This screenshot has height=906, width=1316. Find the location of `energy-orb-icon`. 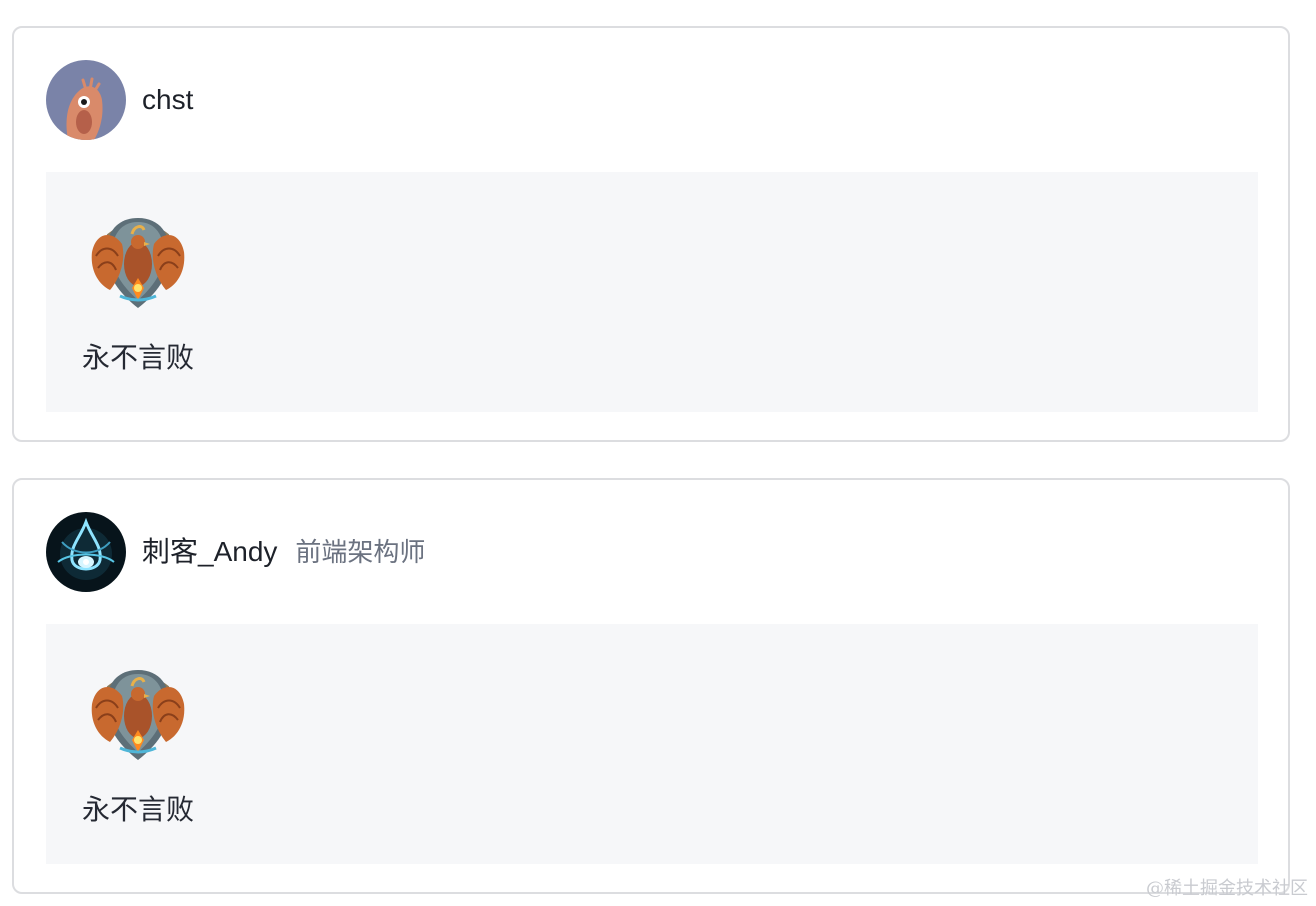

energy-orb-icon is located at coordinates (86, 552).